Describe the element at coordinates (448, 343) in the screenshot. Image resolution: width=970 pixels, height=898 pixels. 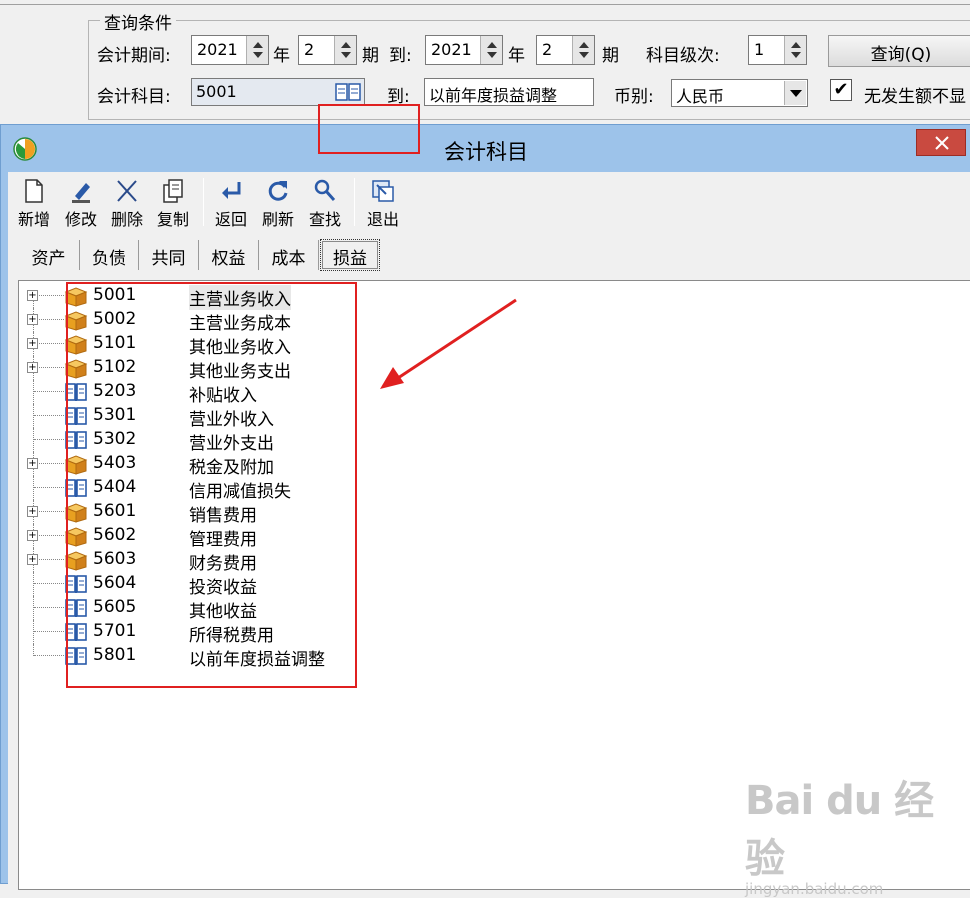
I see `annotation-arrow` at that location.